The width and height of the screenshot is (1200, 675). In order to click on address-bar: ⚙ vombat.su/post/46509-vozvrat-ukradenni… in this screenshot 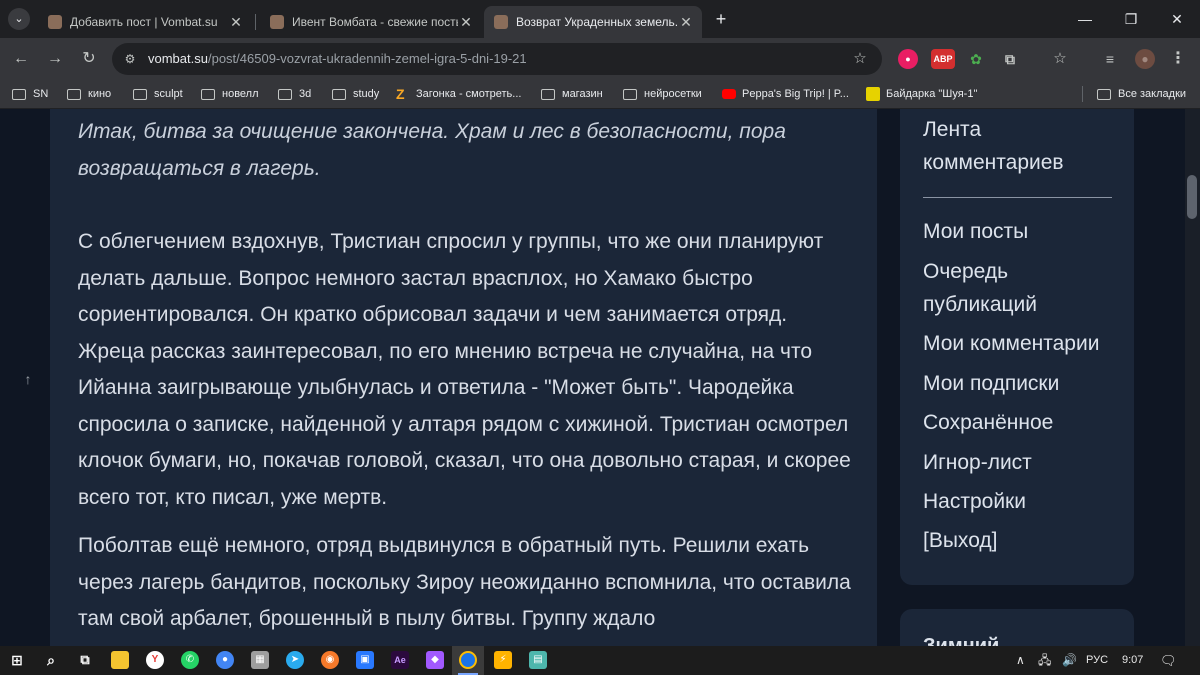, I will do `click(497, 59)`.